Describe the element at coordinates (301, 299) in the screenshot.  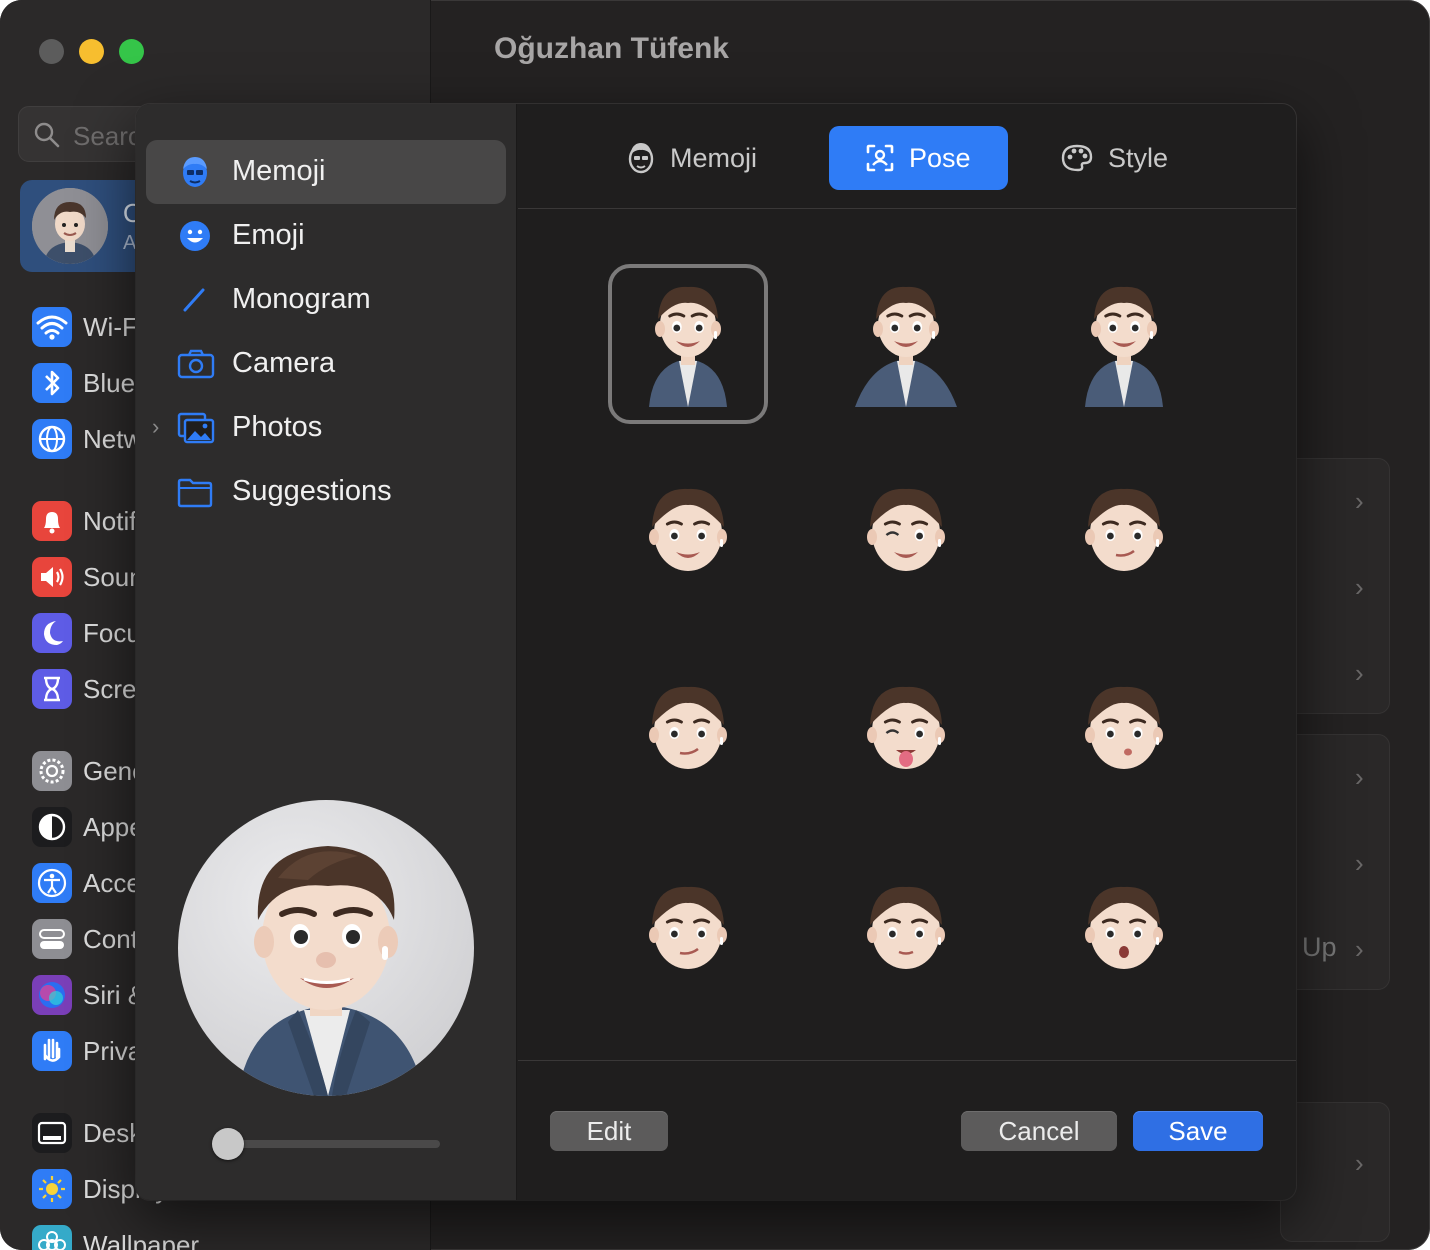
I see `source-item-label: Monogram` at that location.